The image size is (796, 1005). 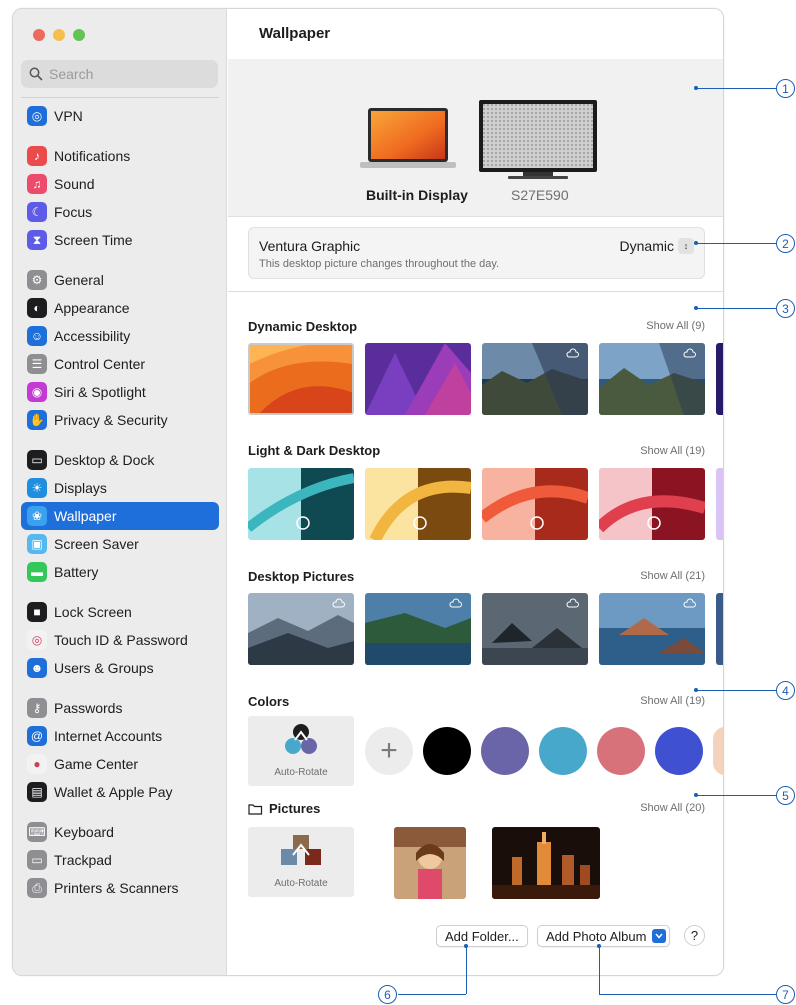 I want to click on sidebar-item-users-groups: ☻ Users & Groups, so click(x=120, y=668).